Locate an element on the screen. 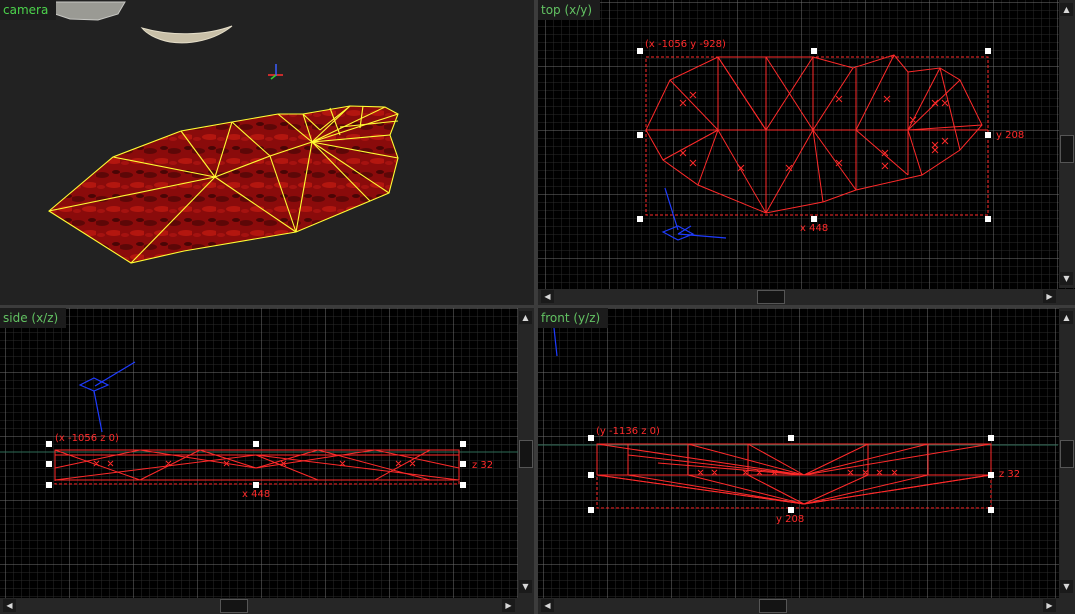  rock-mesh is located at coordinates (90, 11).